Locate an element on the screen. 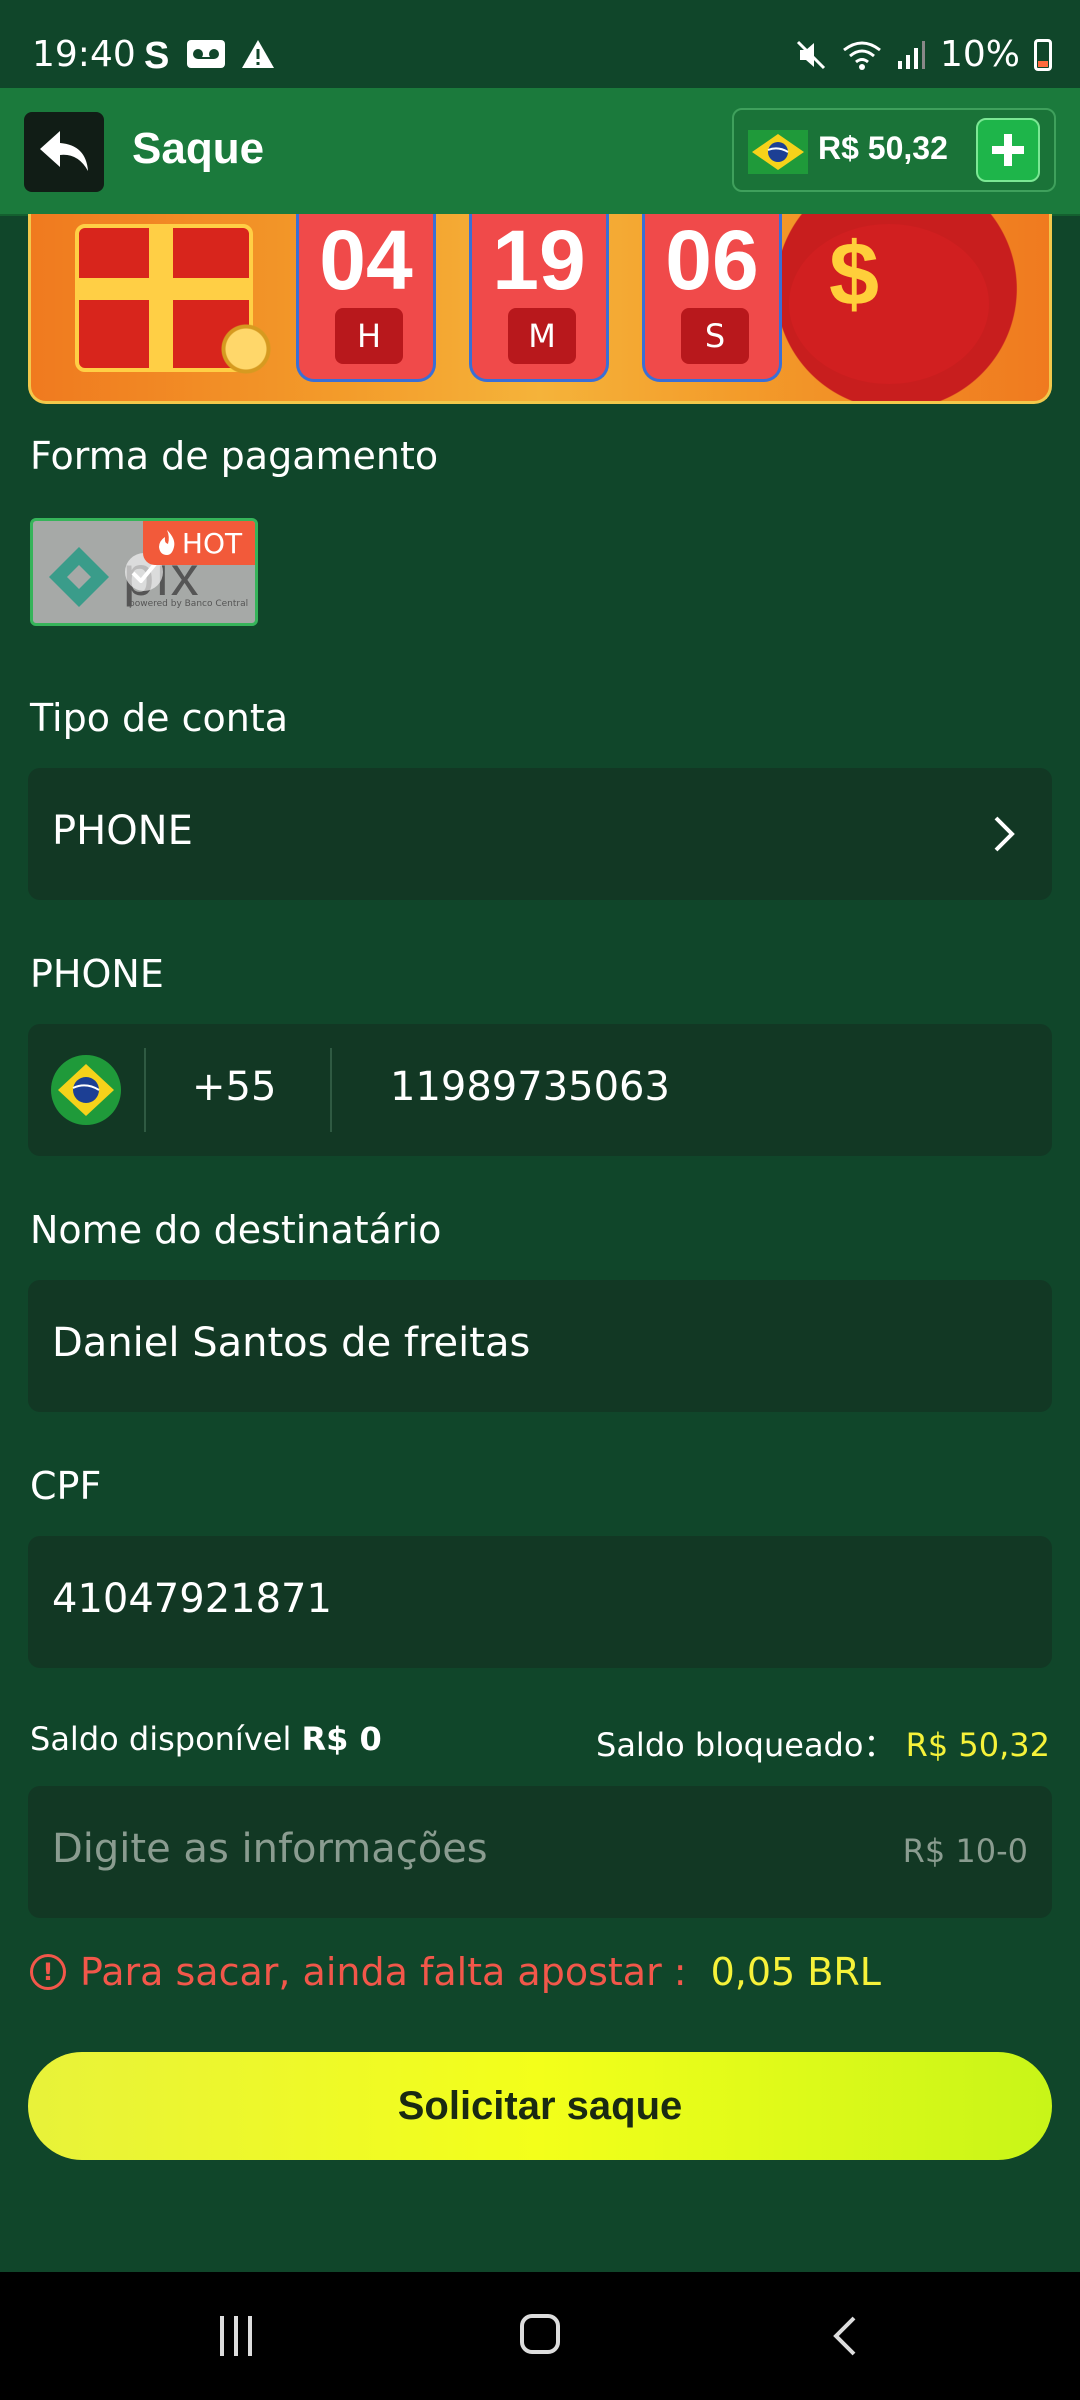 The height and width of the screenshot is (2400, 1080). timer-minutes: 19 M is located at coordinates (539, 298).